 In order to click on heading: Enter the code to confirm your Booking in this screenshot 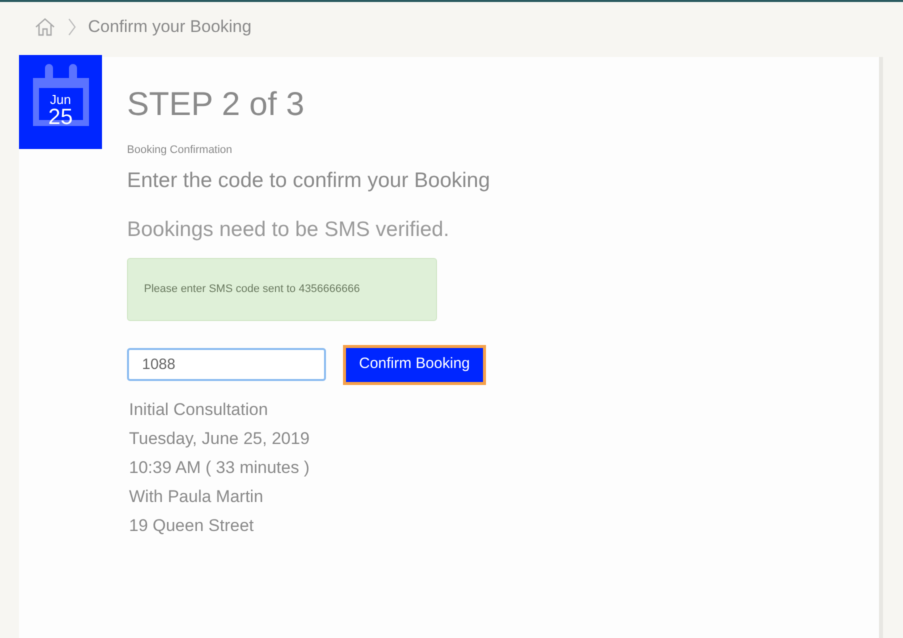, I will do `click(308, 181)`.